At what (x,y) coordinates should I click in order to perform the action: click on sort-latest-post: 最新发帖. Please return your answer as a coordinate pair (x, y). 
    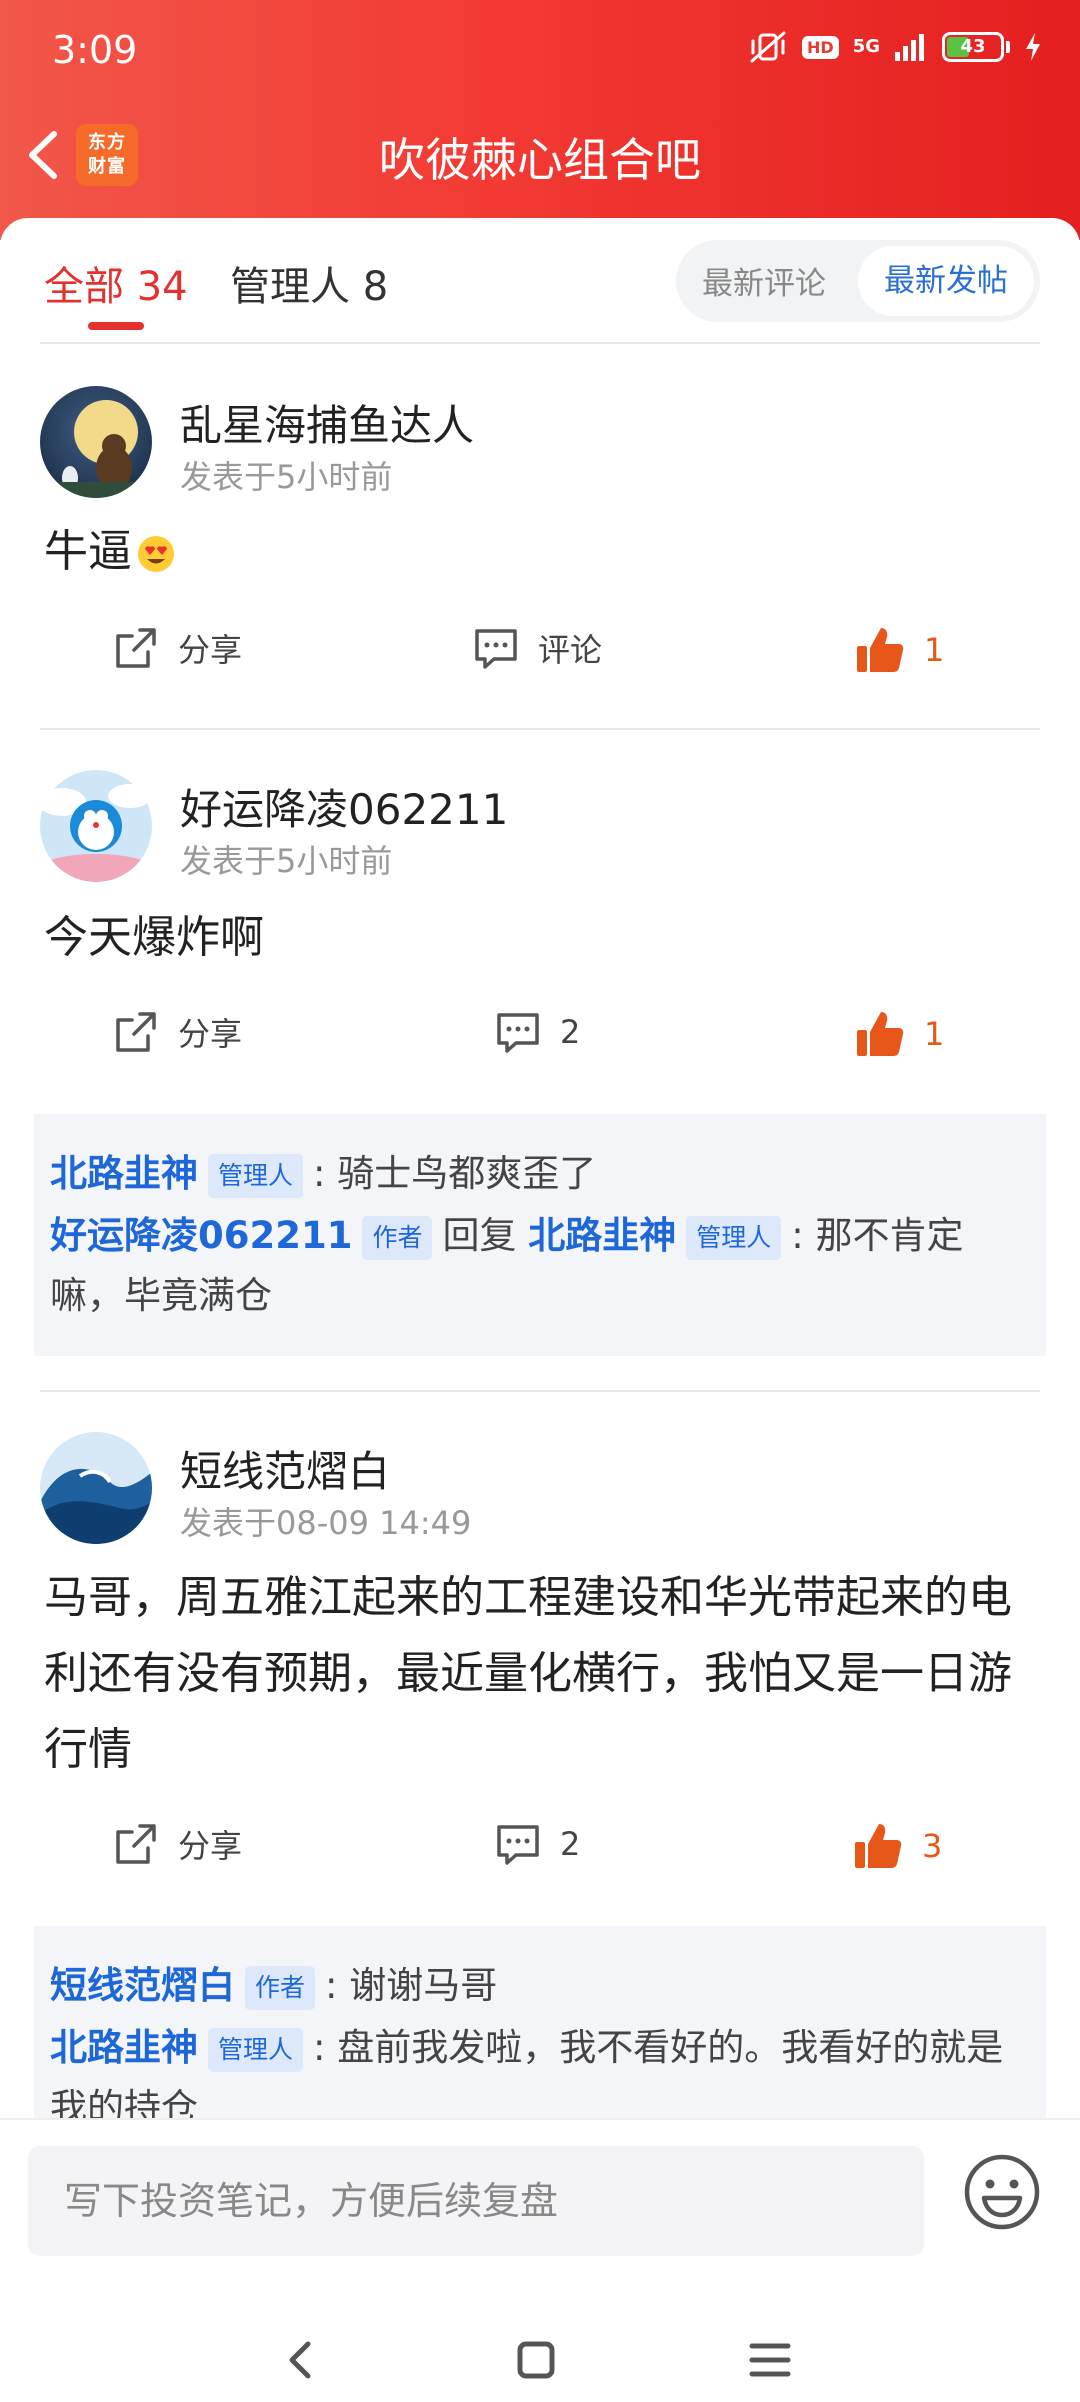
    Looking at the image, I should click on (946, 281).